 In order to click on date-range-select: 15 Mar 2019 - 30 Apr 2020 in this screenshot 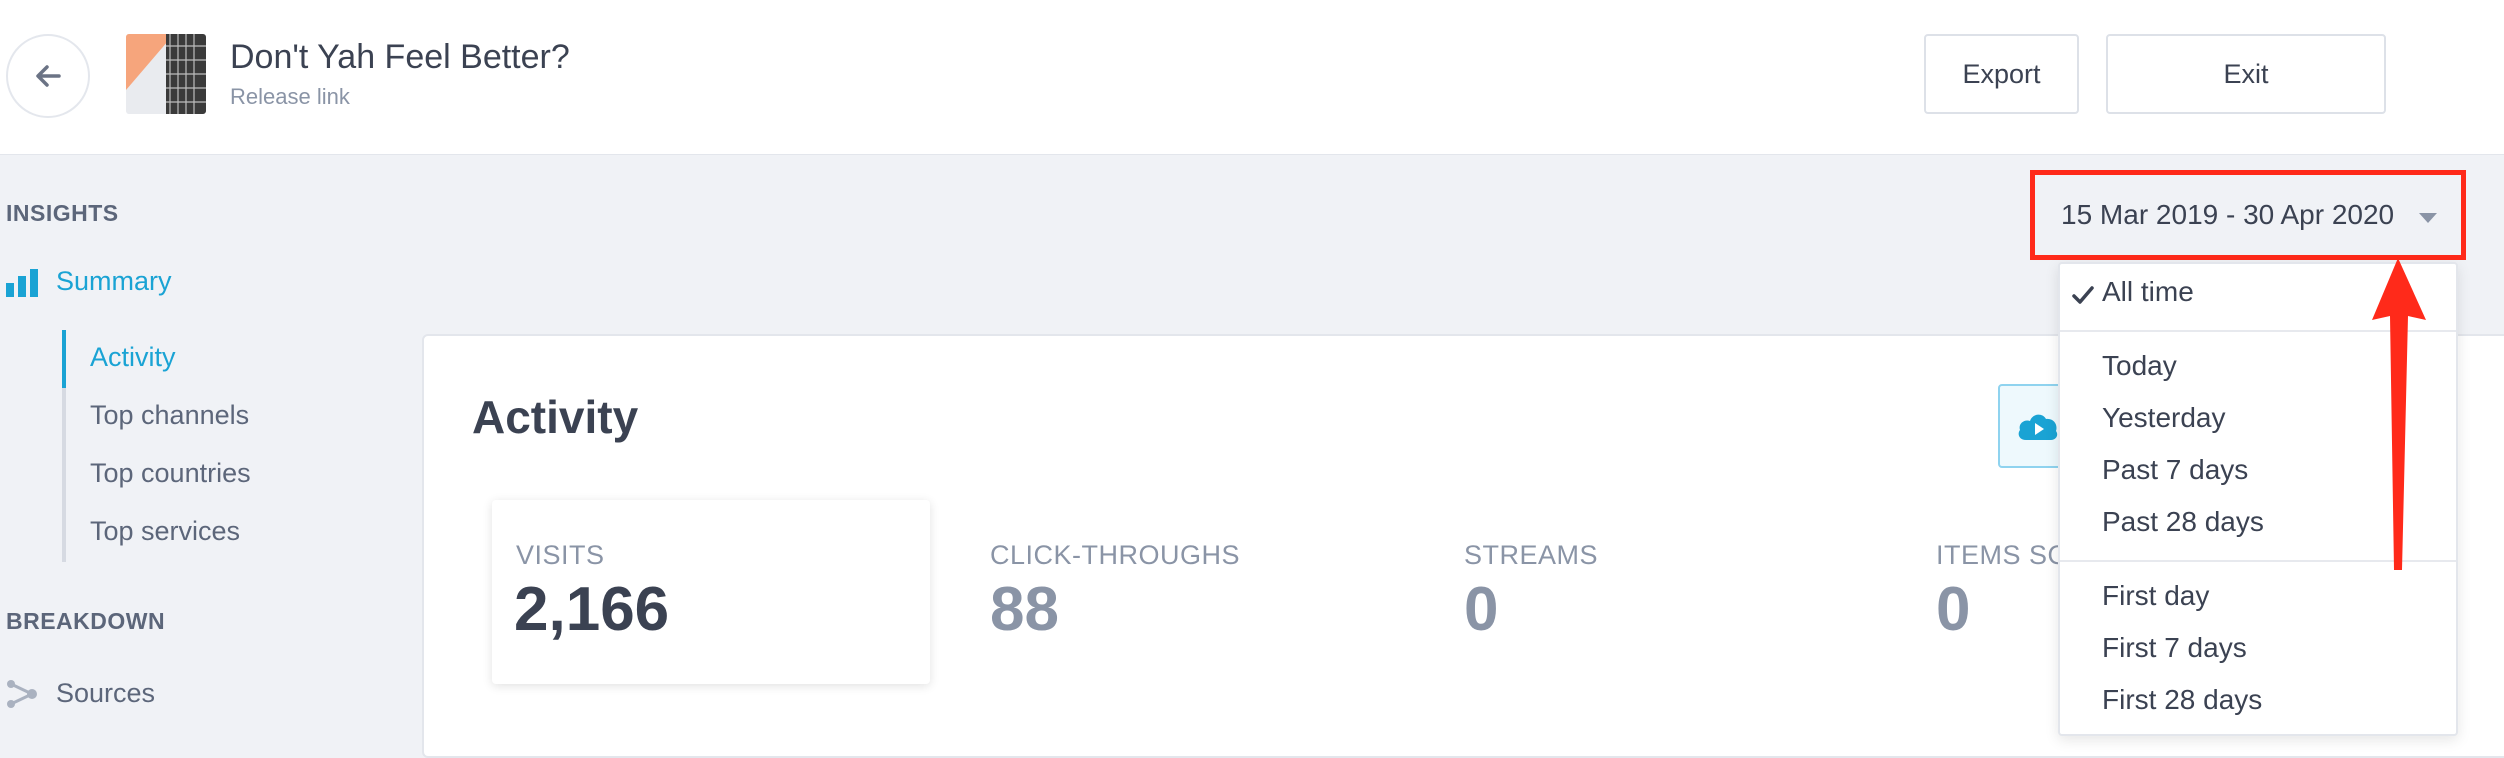, I will do `click(2248, 215)`.